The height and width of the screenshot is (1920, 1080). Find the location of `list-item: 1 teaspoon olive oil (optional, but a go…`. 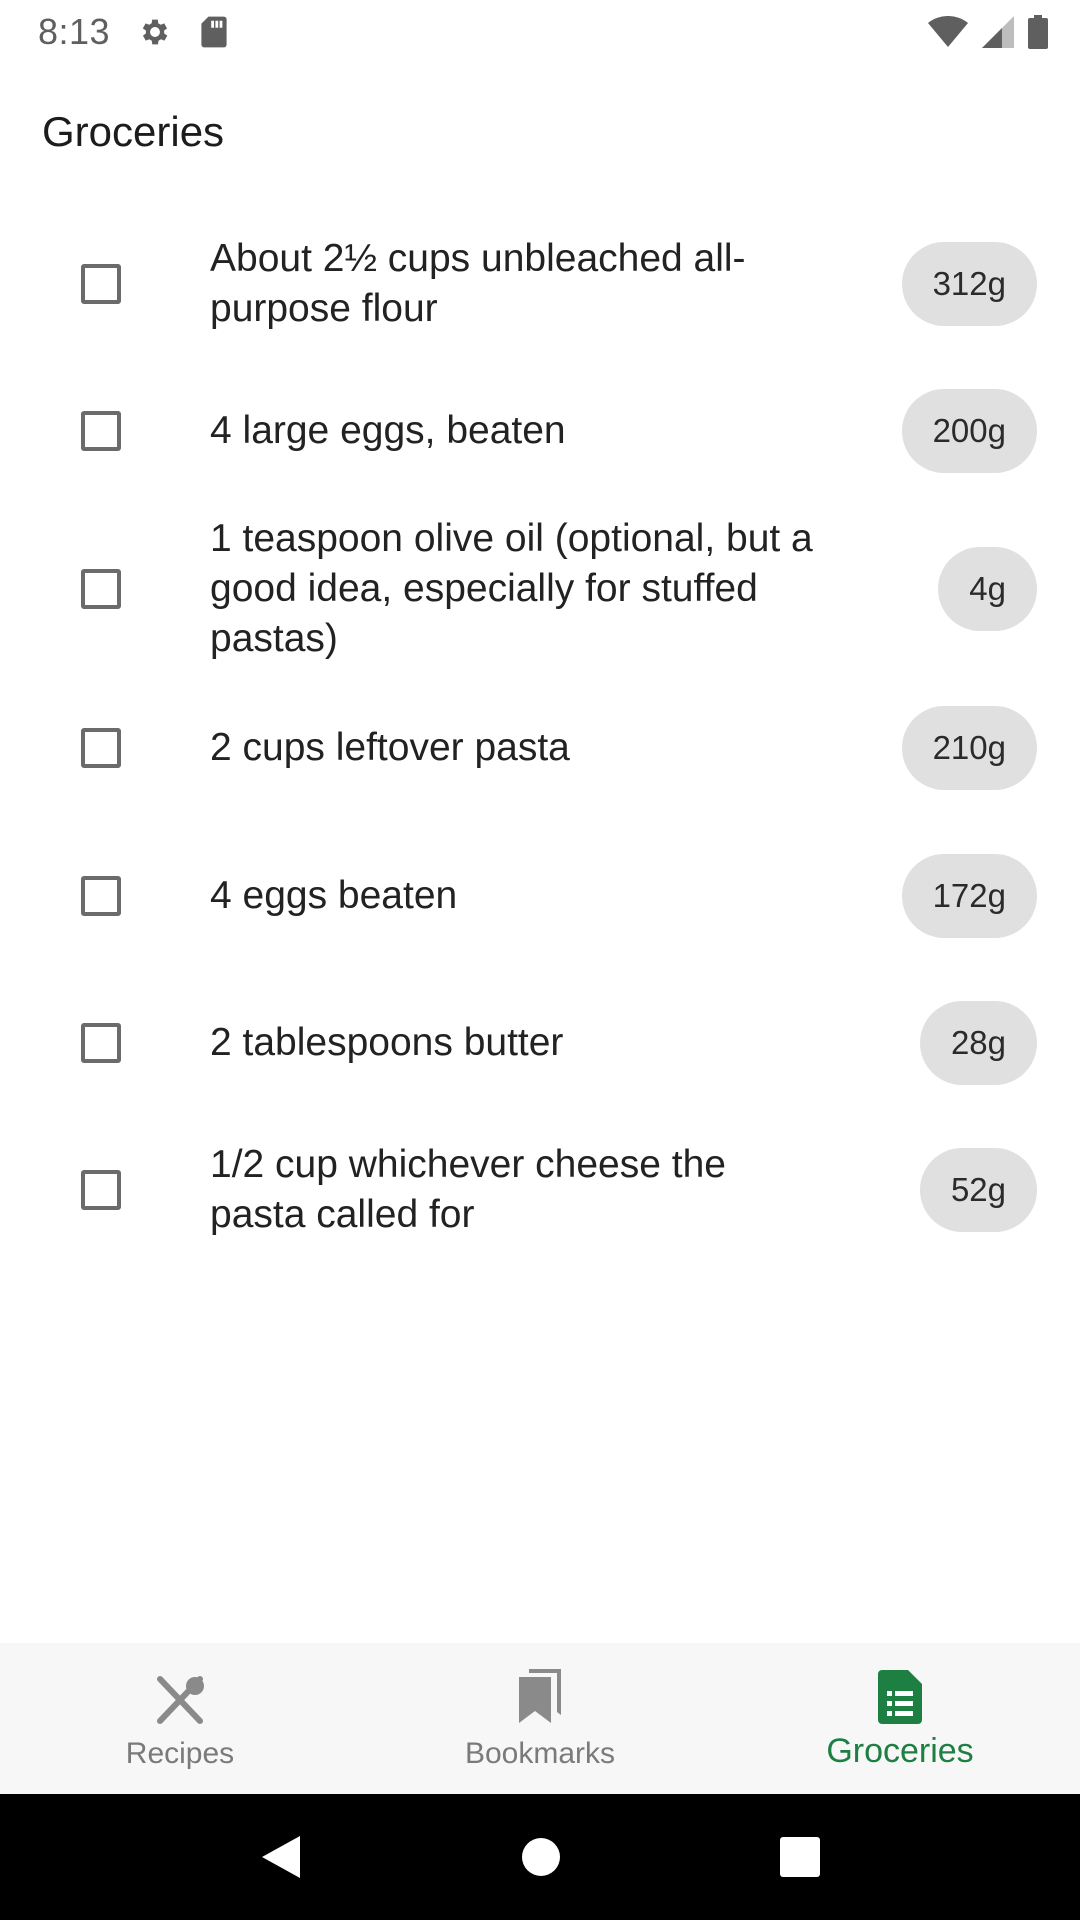

list-item: 1 teaspoon olive oil (optional, but a go… is located at coordinates (540, 589).